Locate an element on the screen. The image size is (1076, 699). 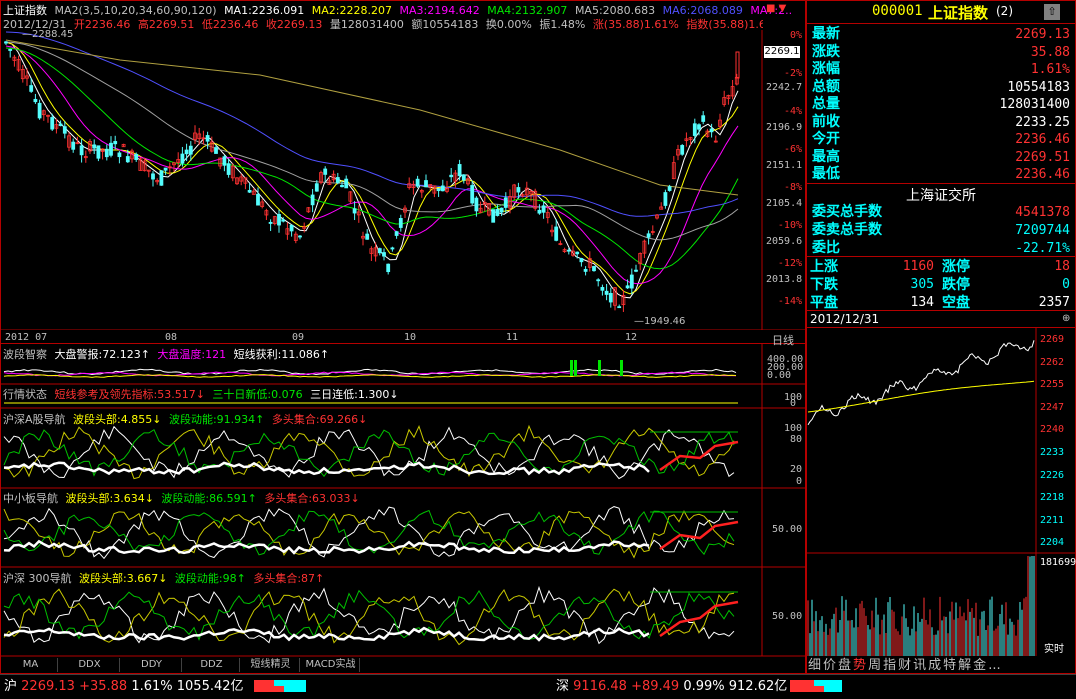
p2-a: 短线参考及领先指标:53.517↓ is located at coordinates (129, 394).